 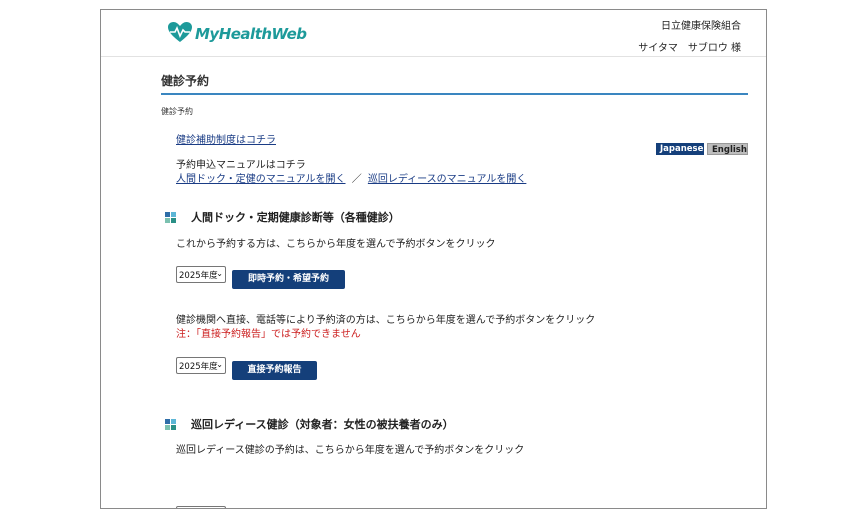 I want to click on section-heading-dock: 人間ドック・定期健康診断等（各種健診）, so click(x=282, y=217).